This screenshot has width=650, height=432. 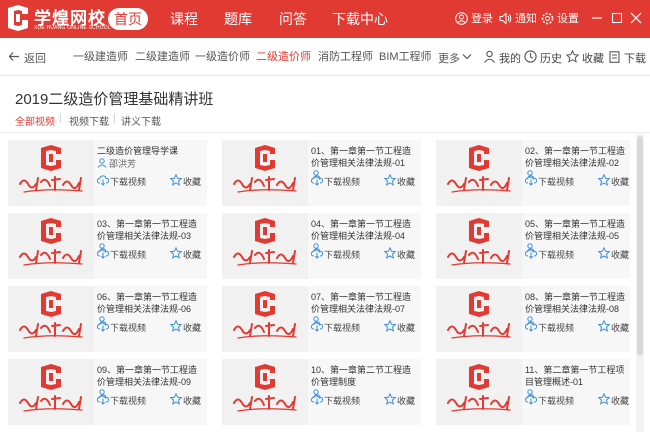 What do you see at coordinates (533, 319) in the screenshot?
I see `video-card: 08、第一章第一节工程造价管理相关法律法规-08 下载视频 收藏` at bounding box center [533, 319].